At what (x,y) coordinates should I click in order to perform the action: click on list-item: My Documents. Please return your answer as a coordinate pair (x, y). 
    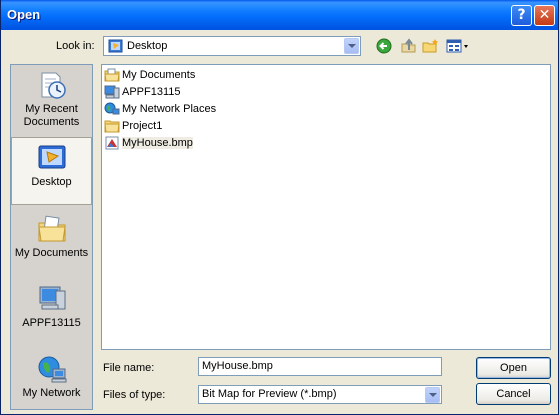
    Looking at the image, I should click on (149, 75).